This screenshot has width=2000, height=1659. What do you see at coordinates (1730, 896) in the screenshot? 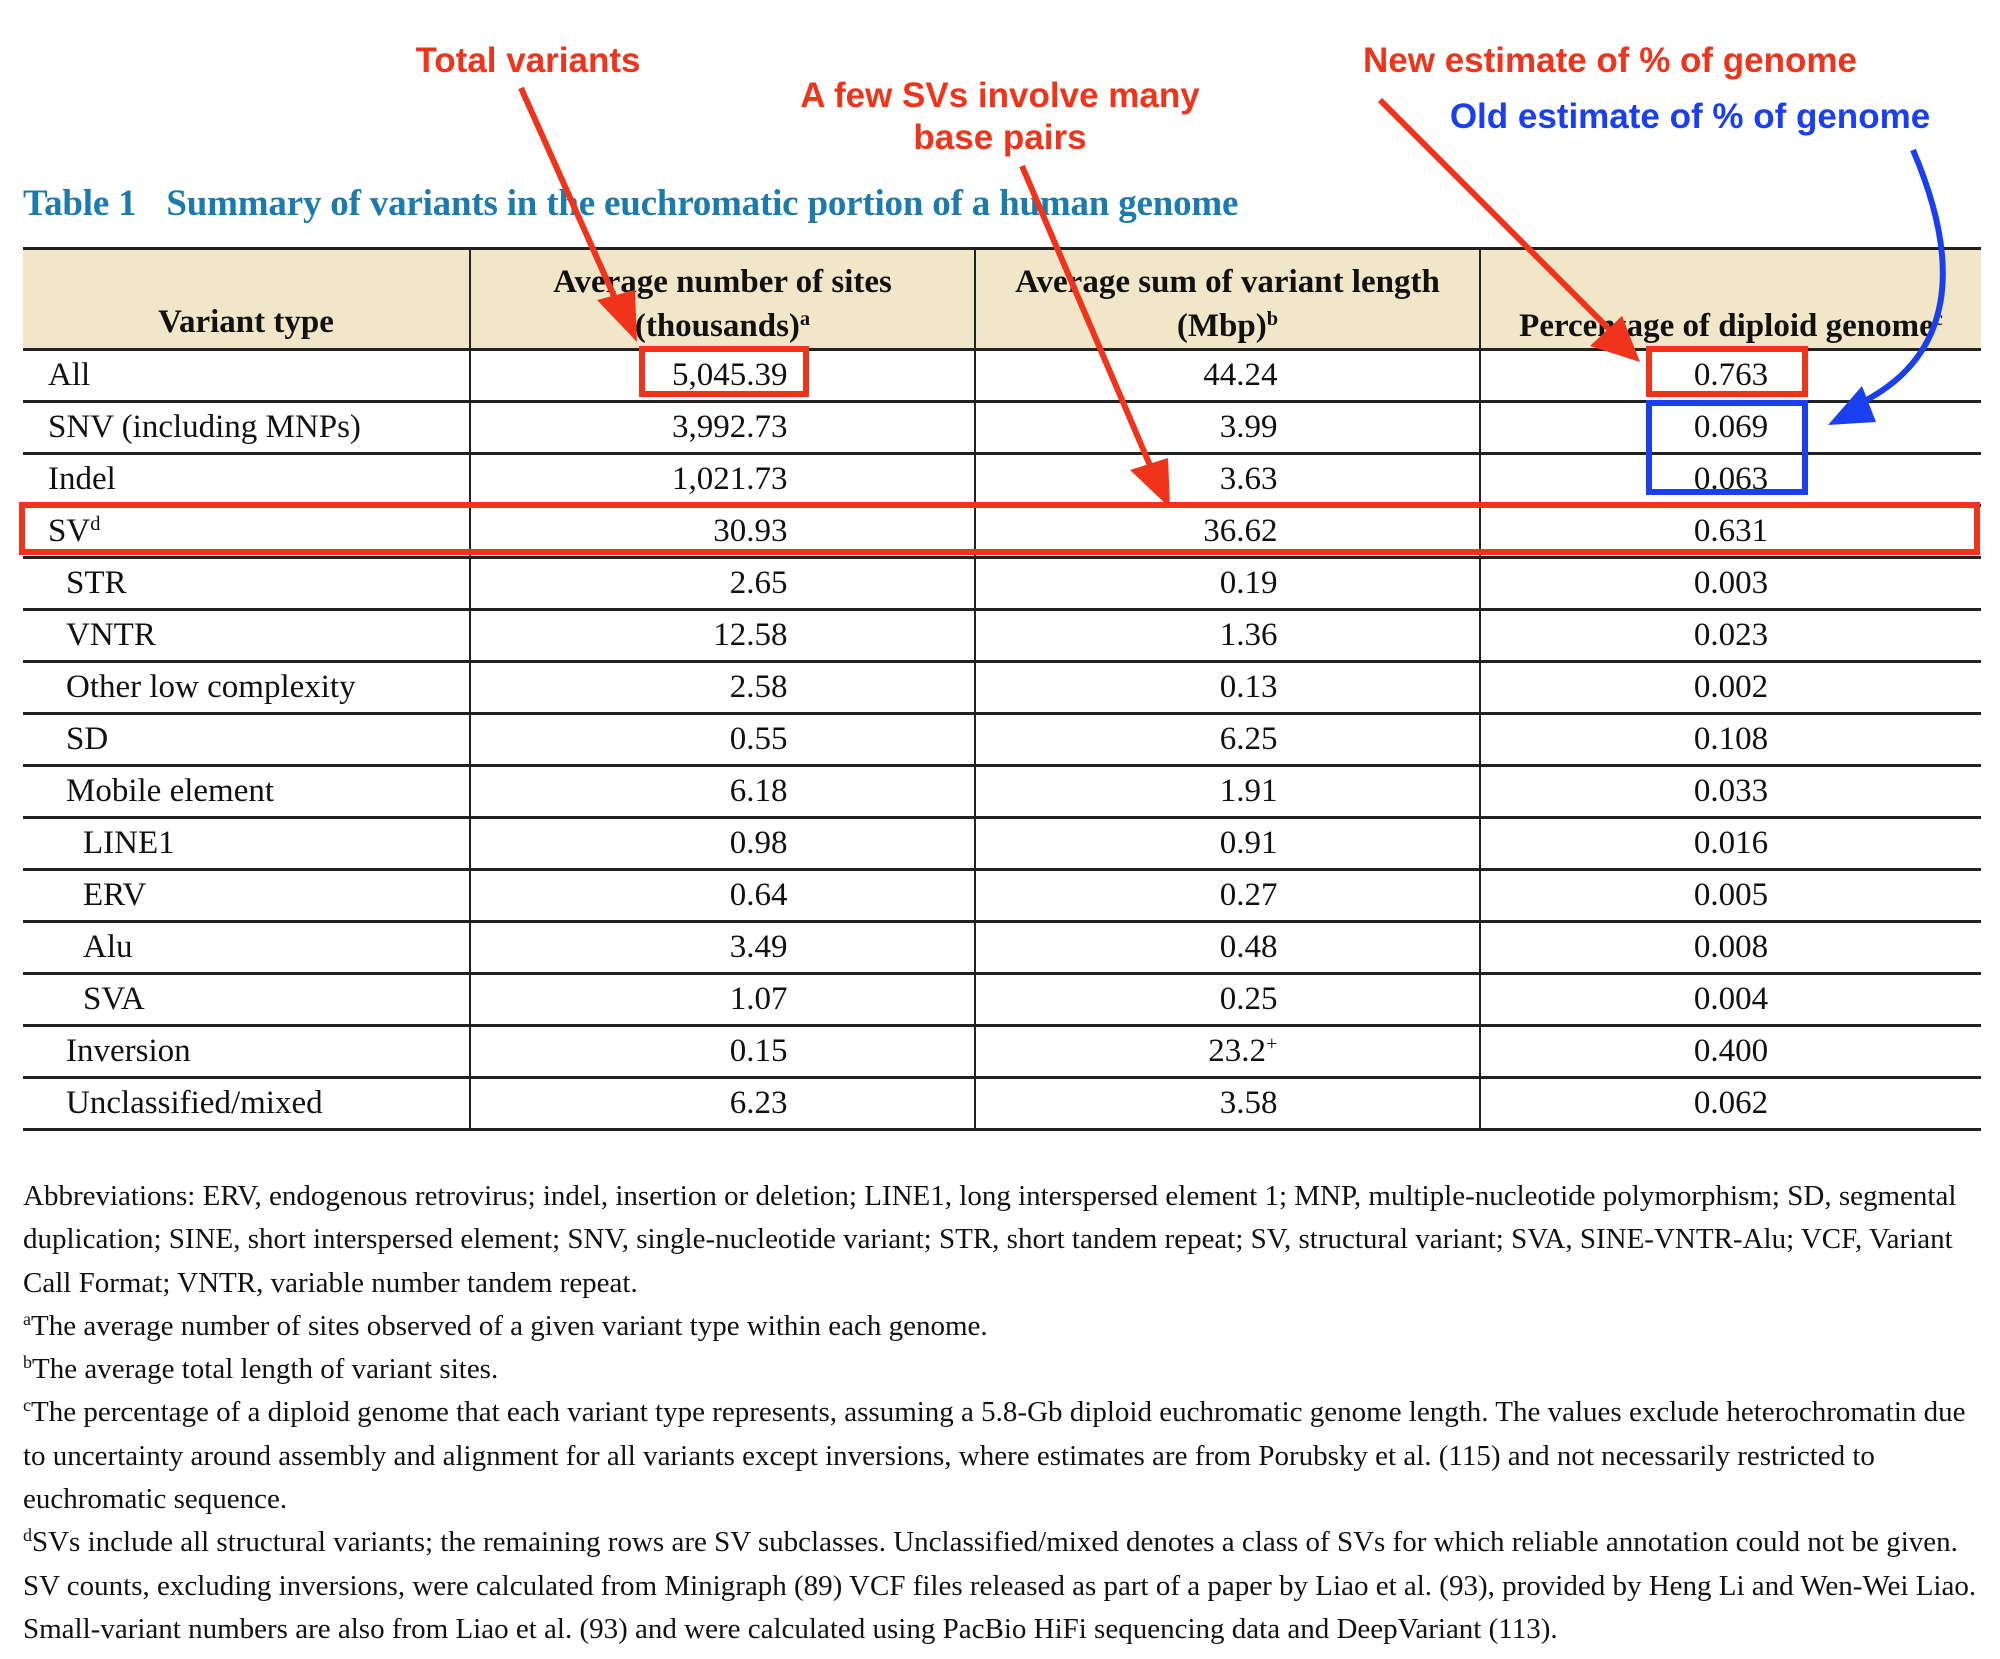
I see `cell-percentage-genome: 0.005` at bounding box center [1730, 896].